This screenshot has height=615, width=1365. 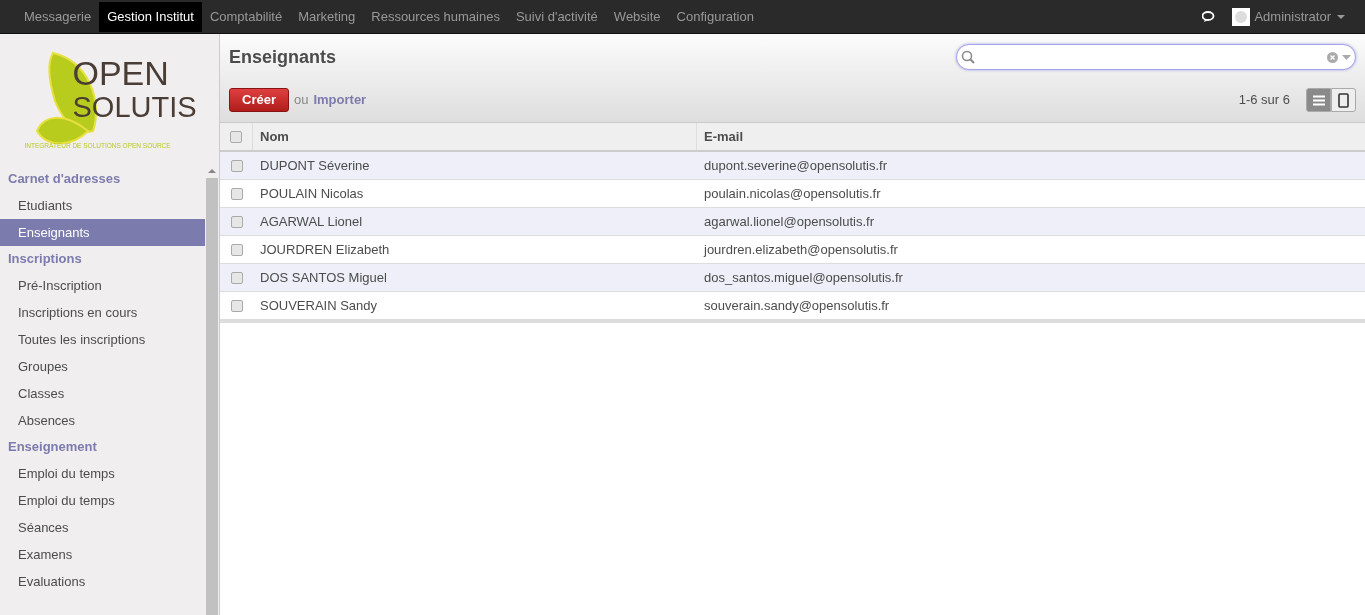 What do you see at coordinates (102, 393) in the screenshot?
I see `sidebar-item: Classes` at bounding box center [102, 393].